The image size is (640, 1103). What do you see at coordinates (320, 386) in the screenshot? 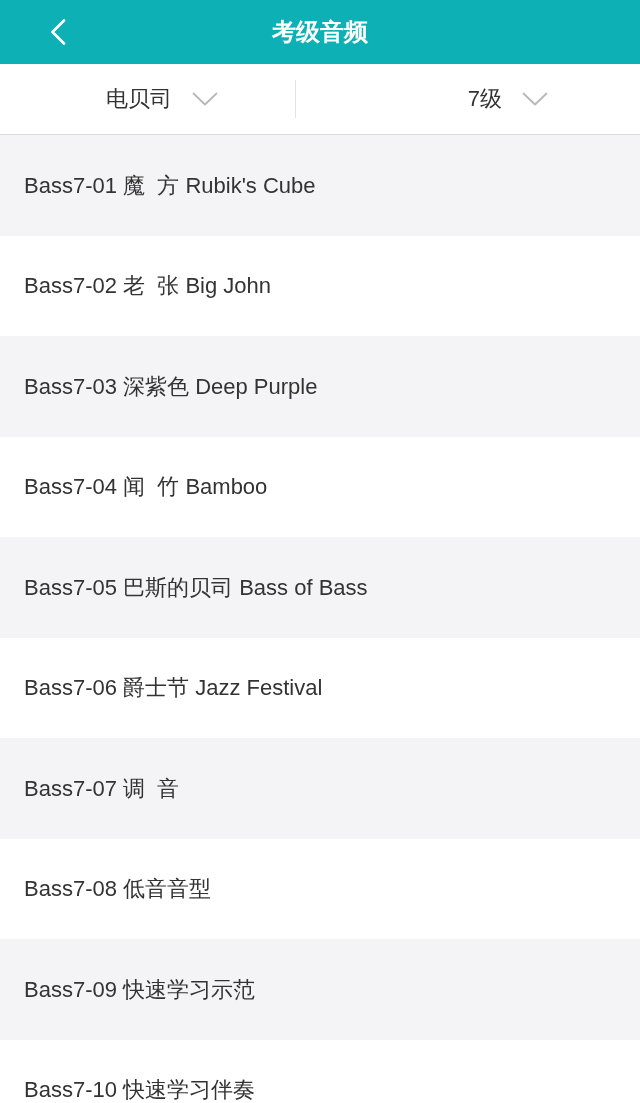
I see `track-list-item: Bass7-03 深紫色 Deep Purple` at bounding box center [320, 386].